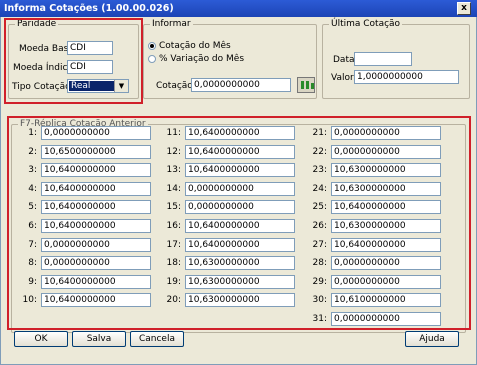  I want to click on paridade-legend: Paridade, so click(37, 24).